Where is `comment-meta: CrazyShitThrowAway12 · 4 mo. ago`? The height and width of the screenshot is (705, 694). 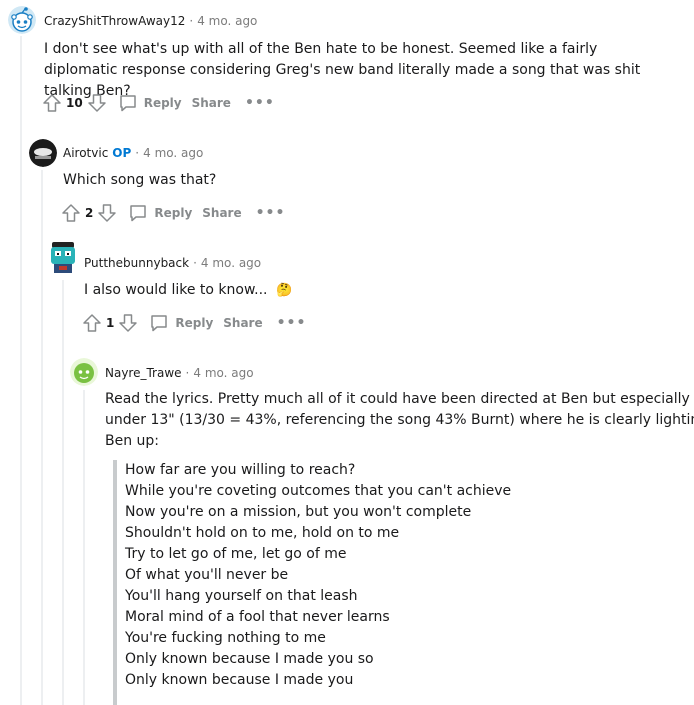 comment-meta: CrazyShitThrowAway12 · 4 mo. ago is located at coordinates (150, 21).